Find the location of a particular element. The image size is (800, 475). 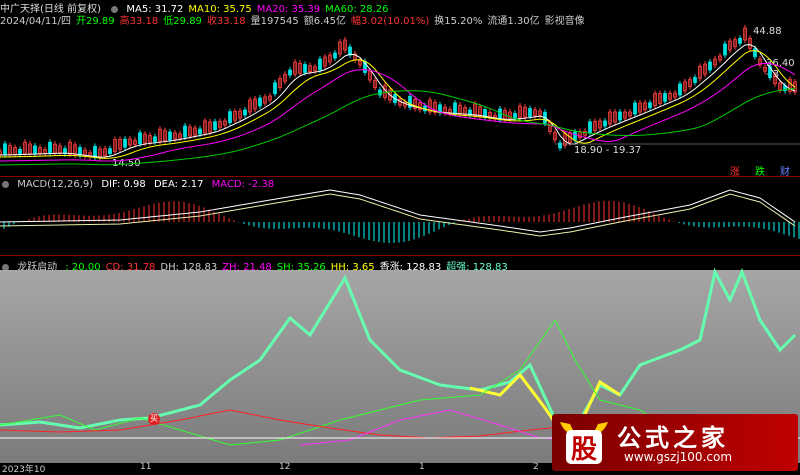

x-tick-5: 2 is located at coordinates (536, 467).